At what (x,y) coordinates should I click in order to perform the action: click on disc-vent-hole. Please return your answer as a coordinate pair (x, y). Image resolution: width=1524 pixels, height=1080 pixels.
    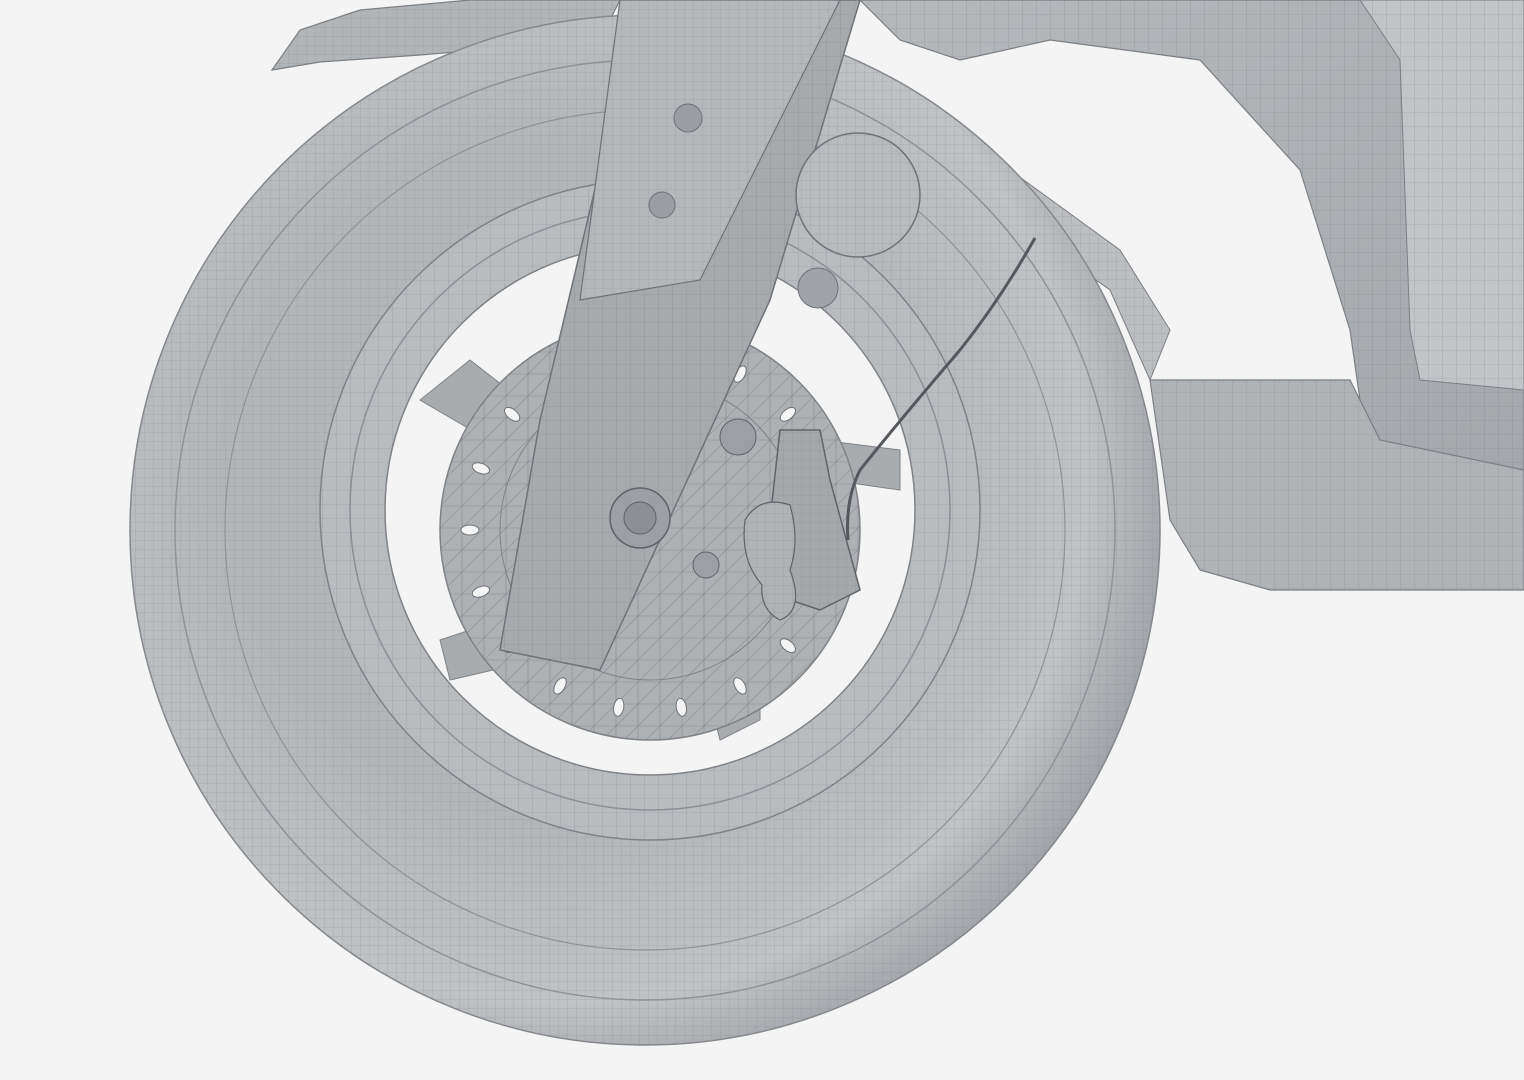
    Looking at the image, I should click on (470, 530).